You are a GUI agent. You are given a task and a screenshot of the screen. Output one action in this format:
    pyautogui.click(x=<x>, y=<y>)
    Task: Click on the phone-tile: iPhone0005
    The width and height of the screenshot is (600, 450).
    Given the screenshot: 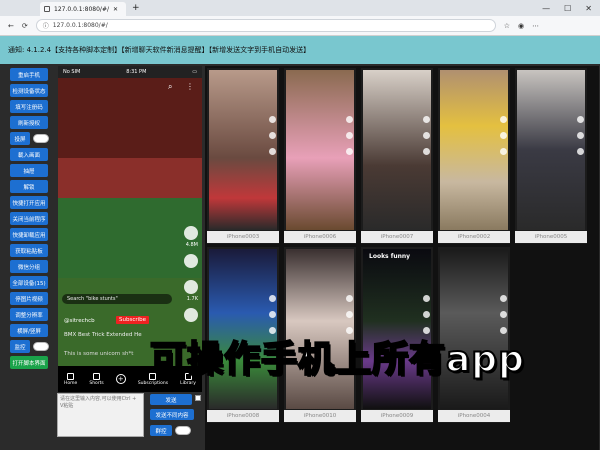 What is the action you would take?
    pyautogui.click(x=551, y=156)
    